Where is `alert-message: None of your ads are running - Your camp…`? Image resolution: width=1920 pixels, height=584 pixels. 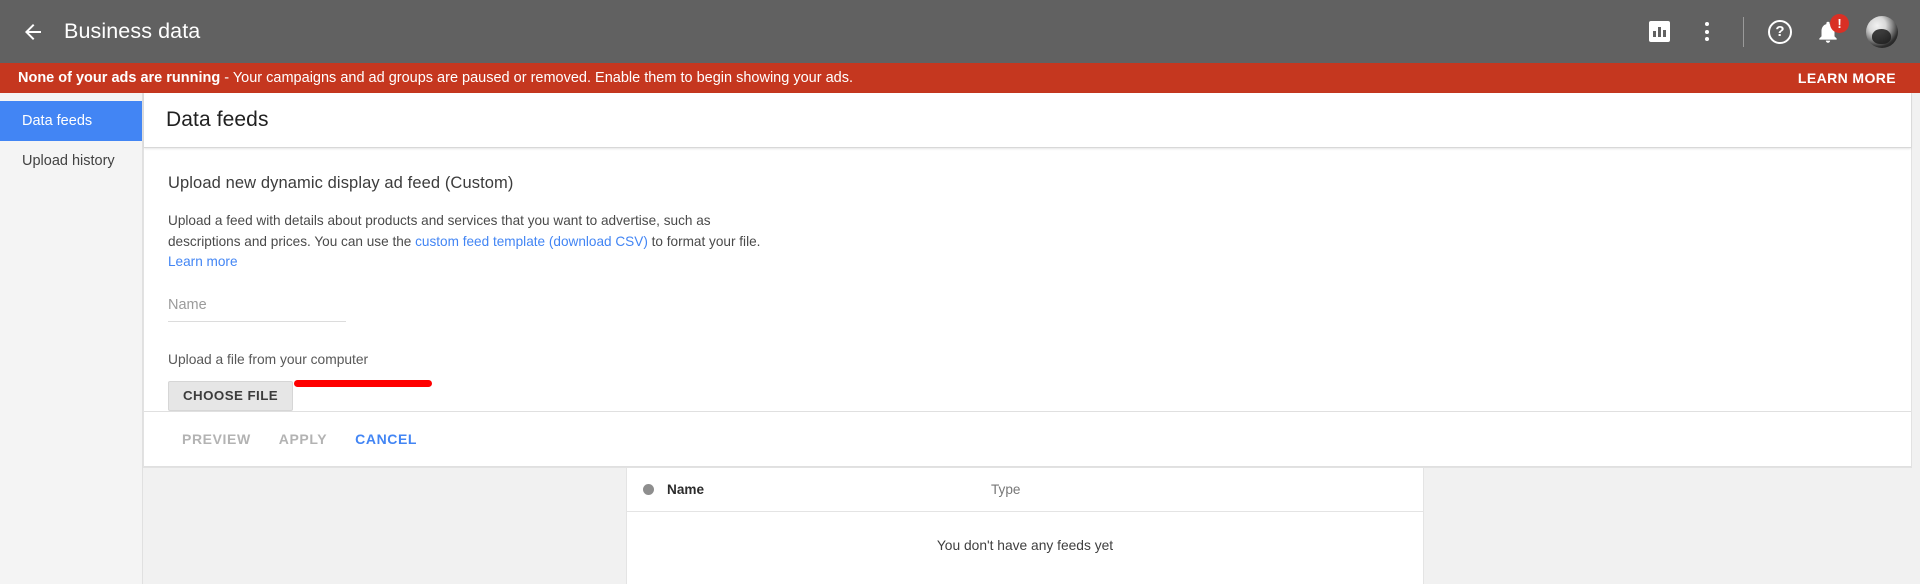 alert-message: None of your ads are running - Your camp… is located at coordinates (435, 78).